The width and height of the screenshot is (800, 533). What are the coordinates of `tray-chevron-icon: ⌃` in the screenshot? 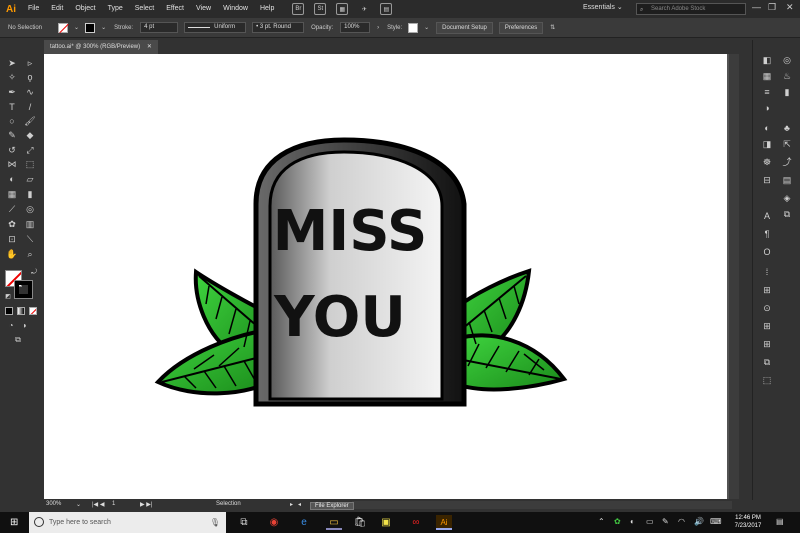 It's located at (601, 521).